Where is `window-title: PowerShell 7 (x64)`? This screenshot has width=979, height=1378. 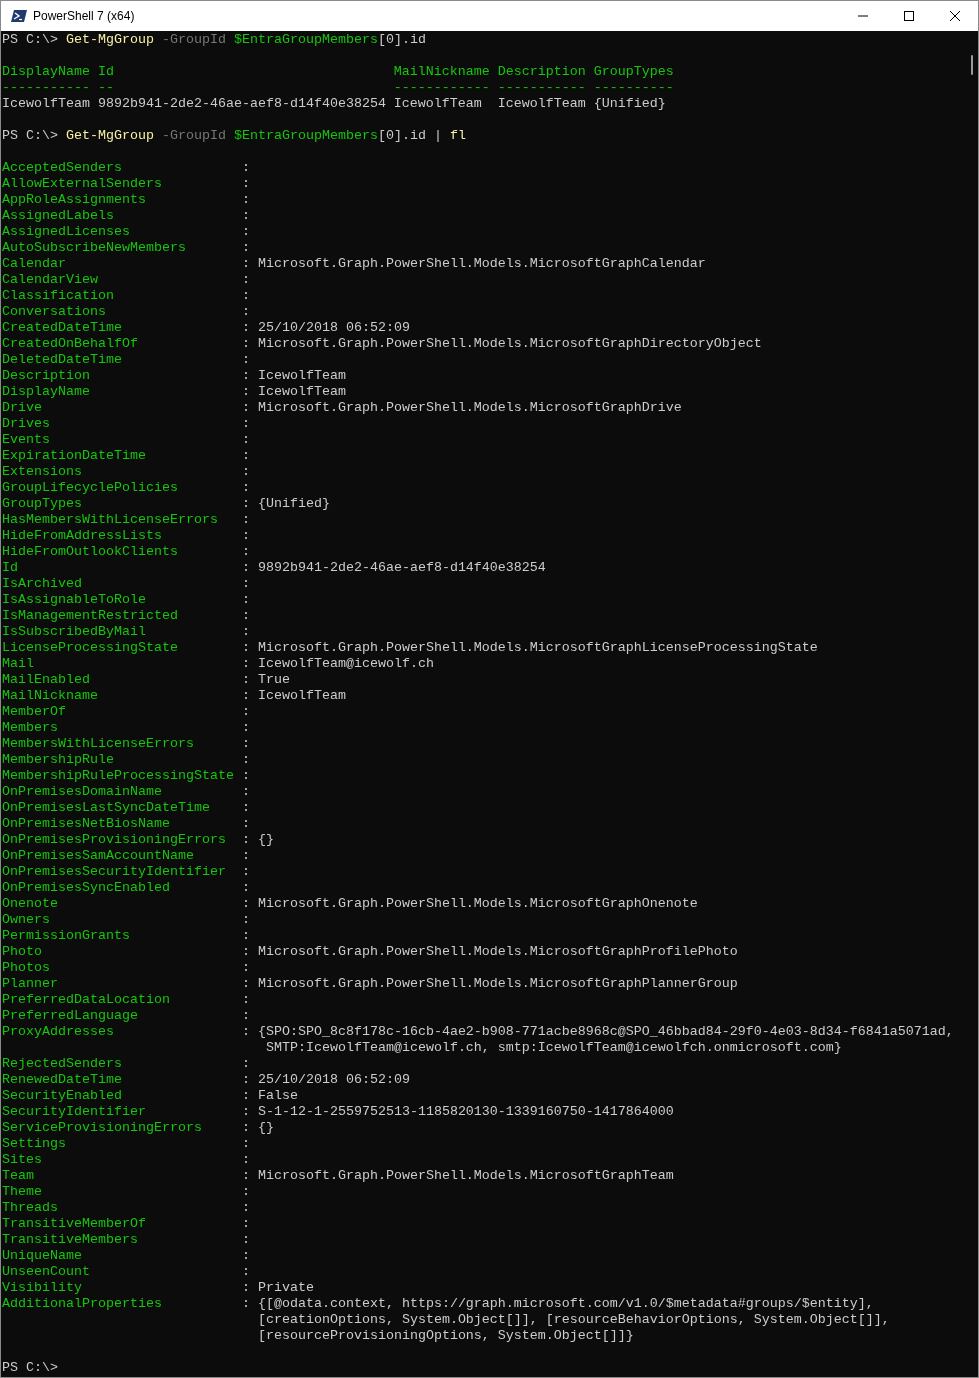 window-title: PowerShell 7 (x64) is located at coordinates (84, 16).